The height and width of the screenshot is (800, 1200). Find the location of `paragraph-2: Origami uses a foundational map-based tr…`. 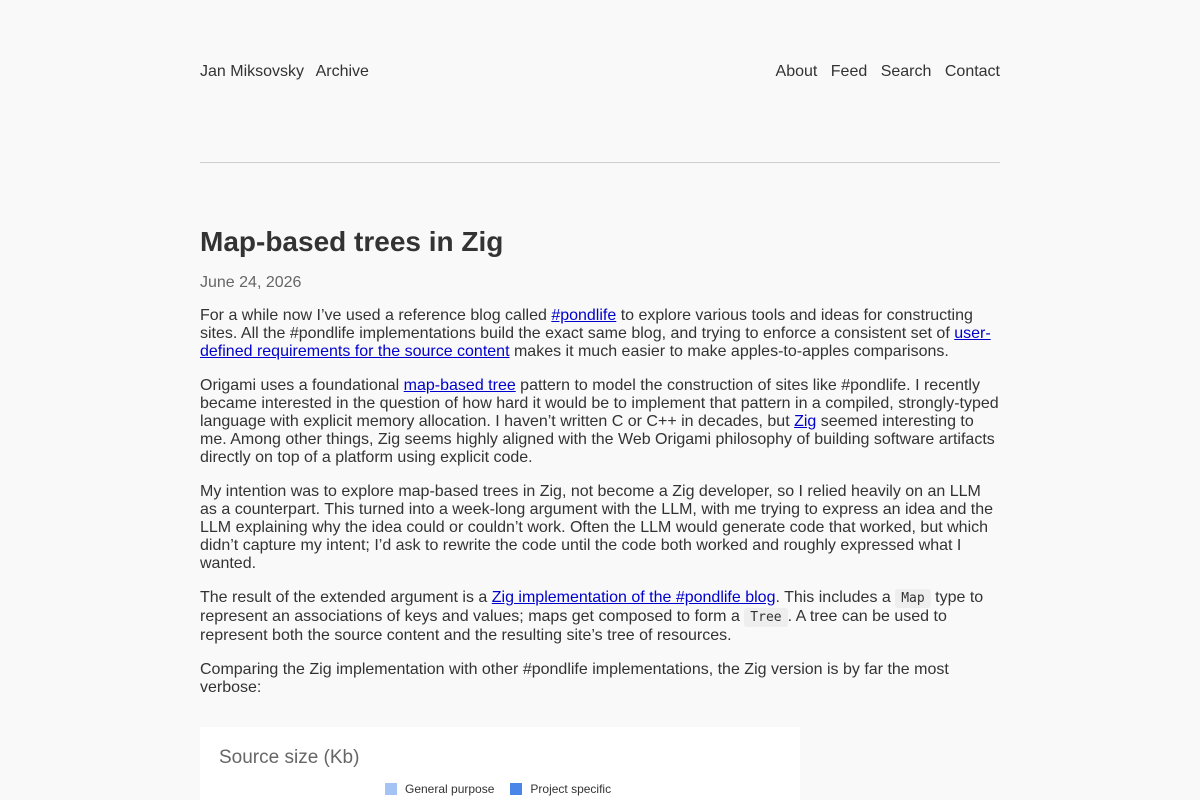

paragraph-2: Origami uses a foundational map-based tr… is located at coordinates (600, 422).